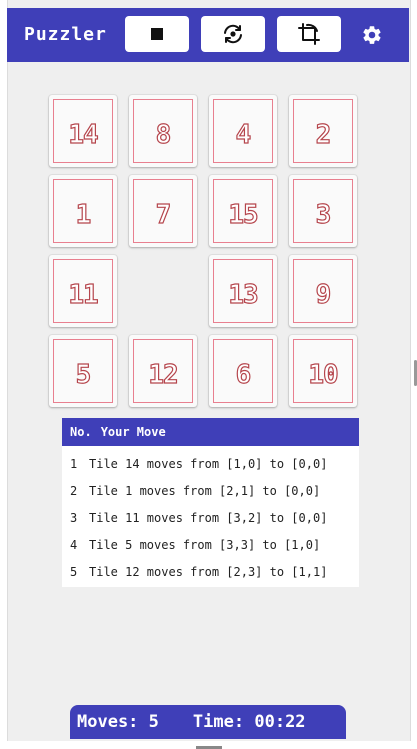  What do you see at coordinates (205, 490) in the screenshot?
I see `move-text: Tile 1 moves from [2,1] to [0,0]` at bounding box center [205, 490].